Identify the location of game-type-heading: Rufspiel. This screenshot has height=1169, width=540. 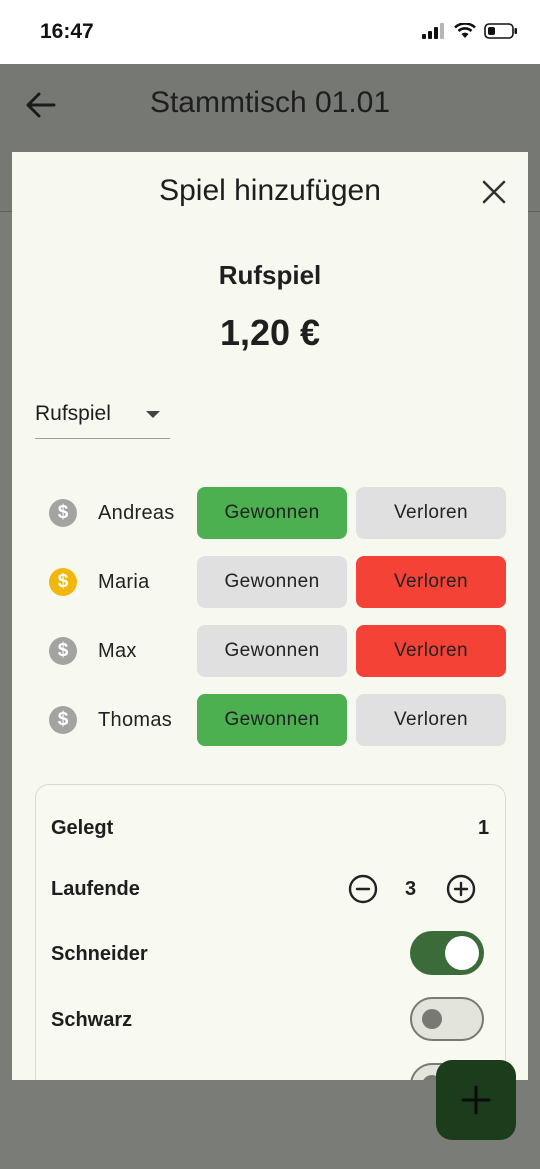
(270, 275).